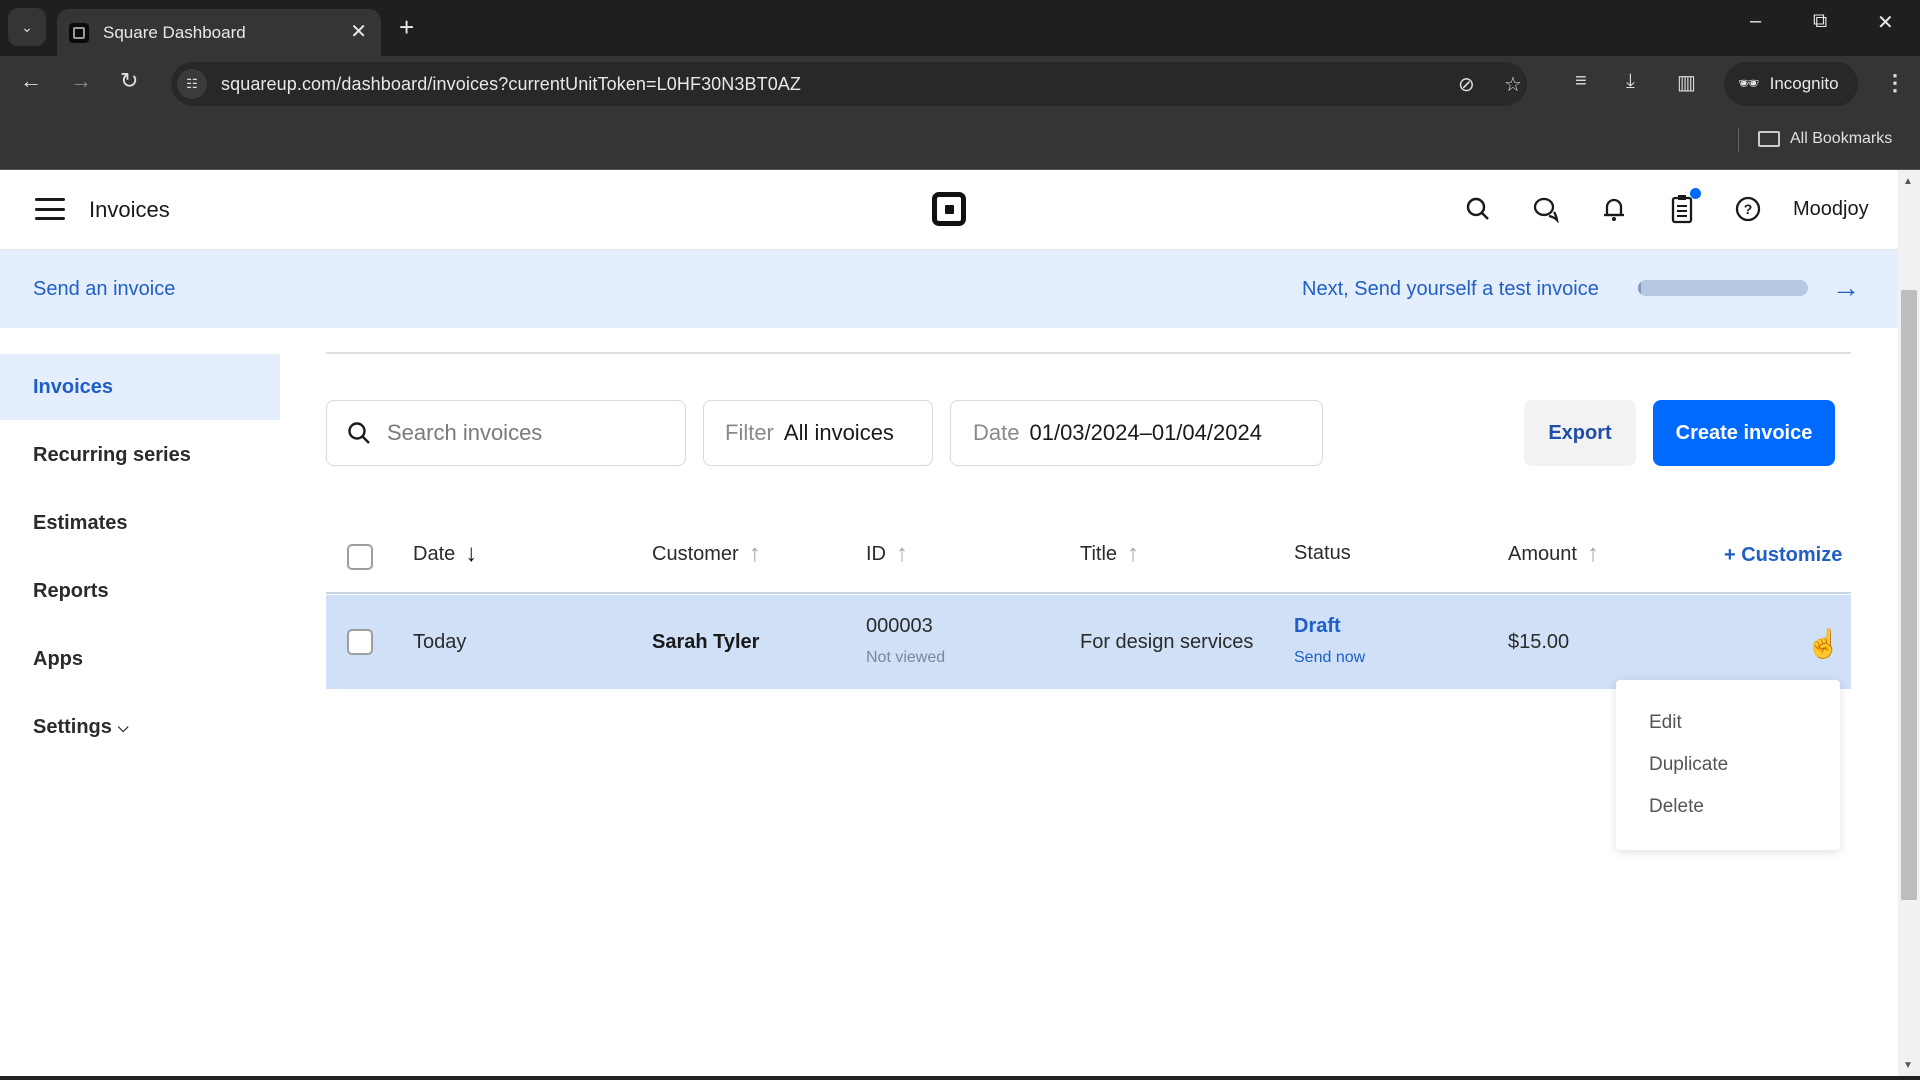 This screenshot has height=1080, width=1920. I want to click on chevron-down-icon: ⌄, so click(27, 26).